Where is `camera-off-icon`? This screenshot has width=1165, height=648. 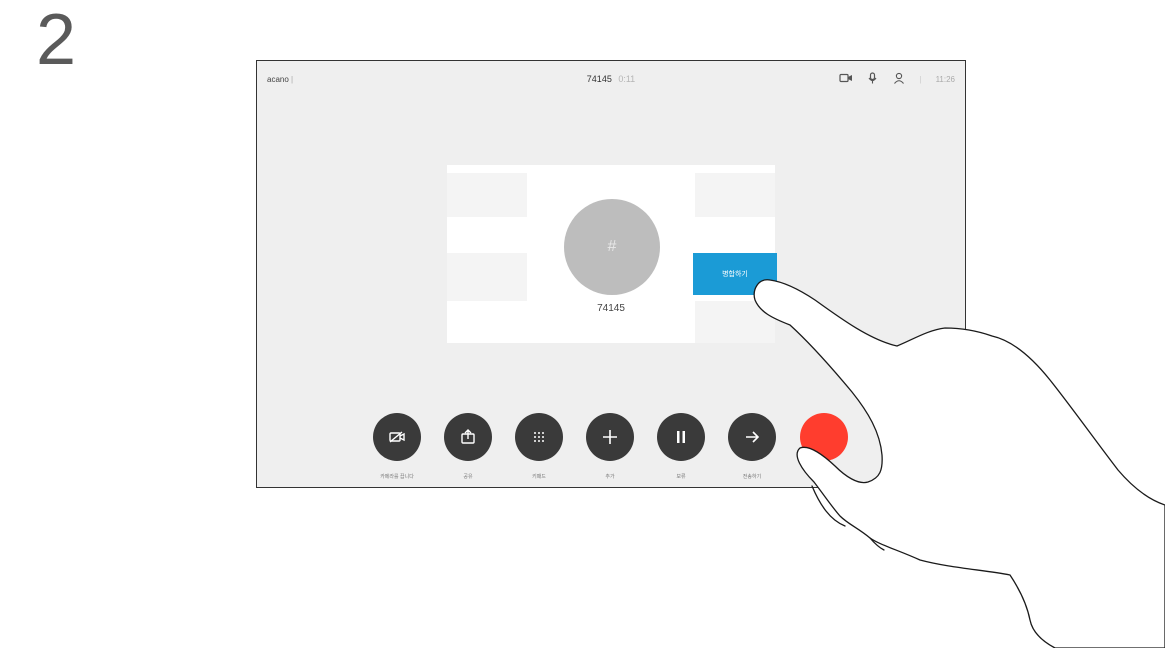
camera-off-icon is located at coordinates (397, 437).